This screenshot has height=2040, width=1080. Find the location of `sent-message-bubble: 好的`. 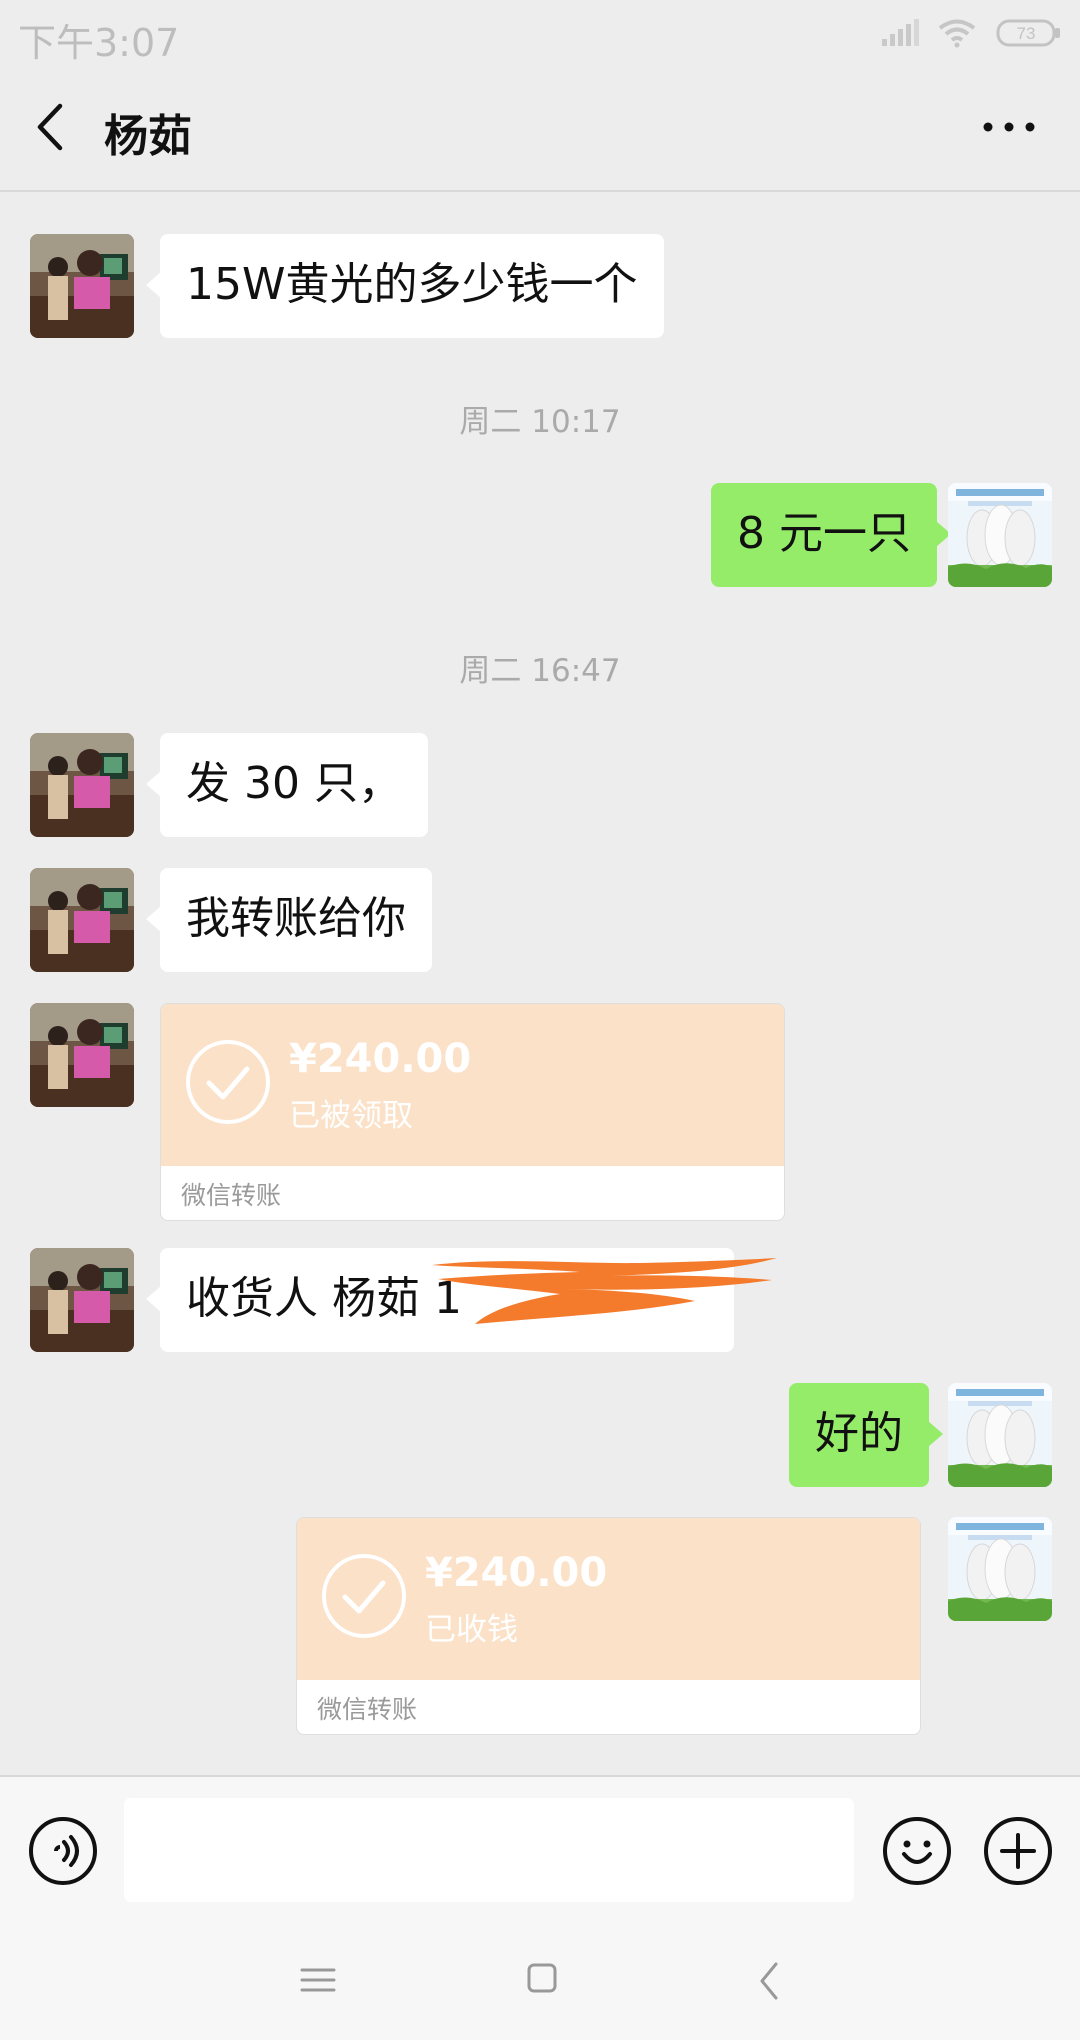

sent-message-bubble: 好的 is located at coordinates (866, 1435).